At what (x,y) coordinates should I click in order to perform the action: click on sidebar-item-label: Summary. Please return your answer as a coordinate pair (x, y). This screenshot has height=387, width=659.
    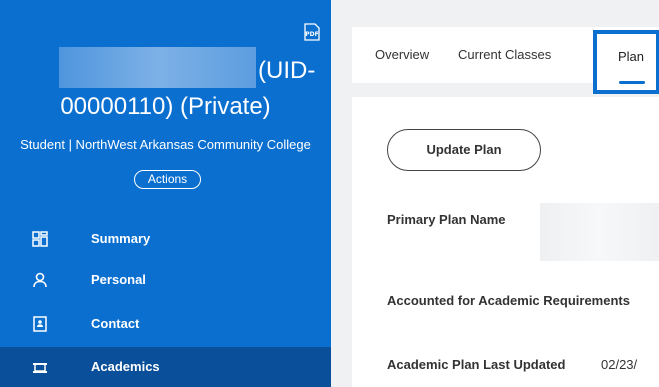
    Looking at the image, I should click on (121, 238).